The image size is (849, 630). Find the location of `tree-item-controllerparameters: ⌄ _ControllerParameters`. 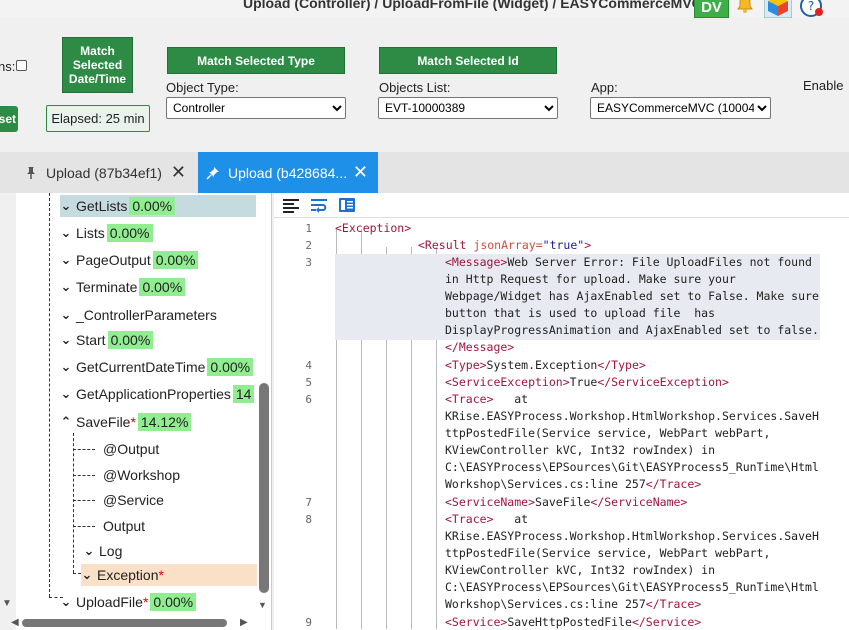

tree-item-controllerparameters: ⌄ _ControllerParameters is located at coordinates (138, 315).